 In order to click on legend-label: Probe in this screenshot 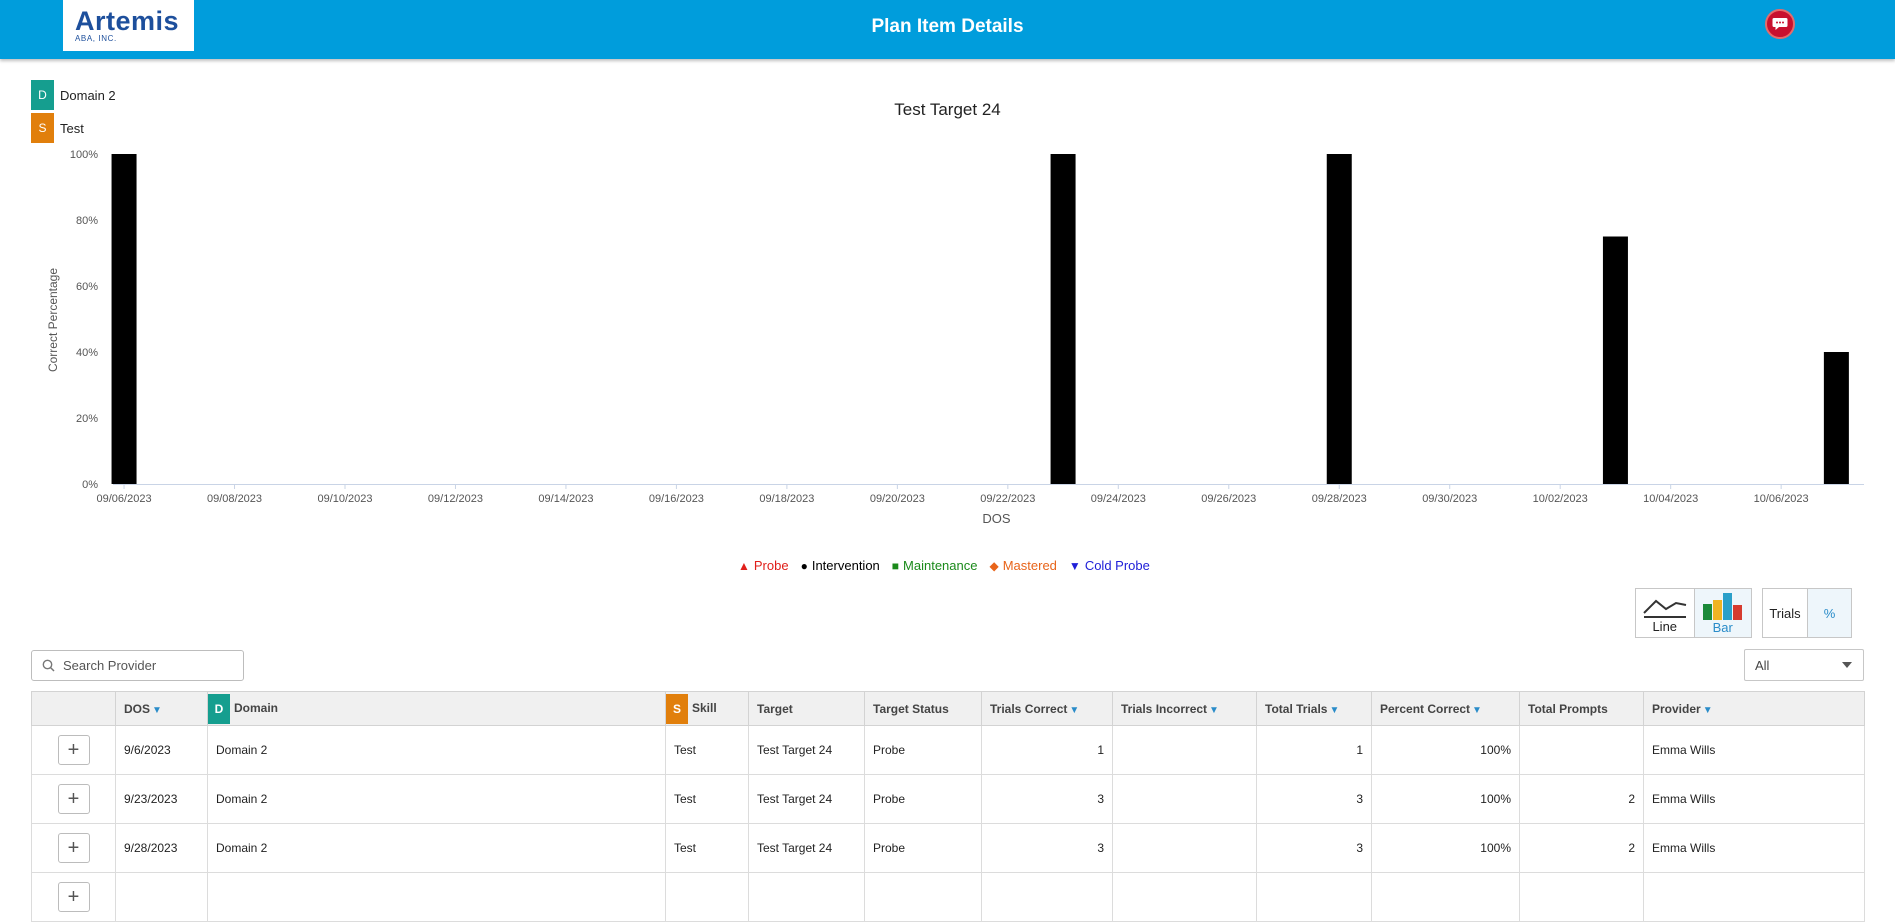, I will do `click(771, 565)`.